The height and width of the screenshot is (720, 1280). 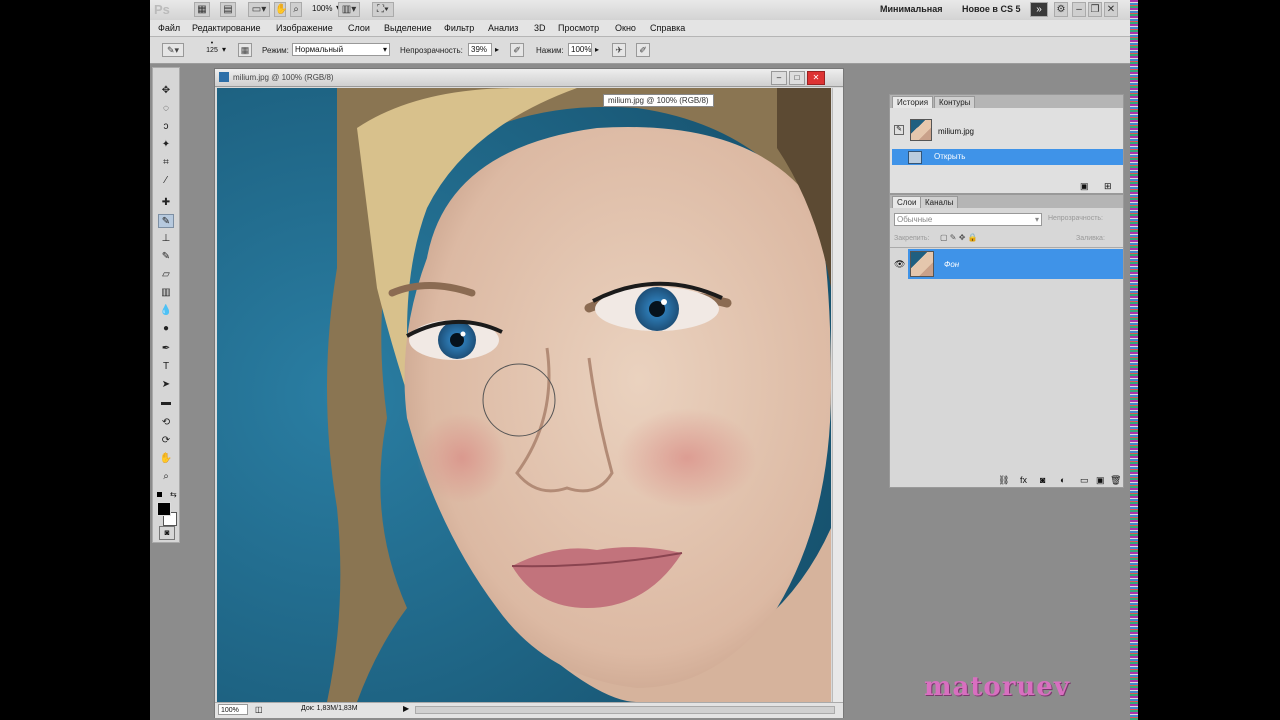 What do you see at coordinates (968, 219) in the screenshot?
I see `blend-mode-select: Обычные ▾` at bounding box center [968, 219].